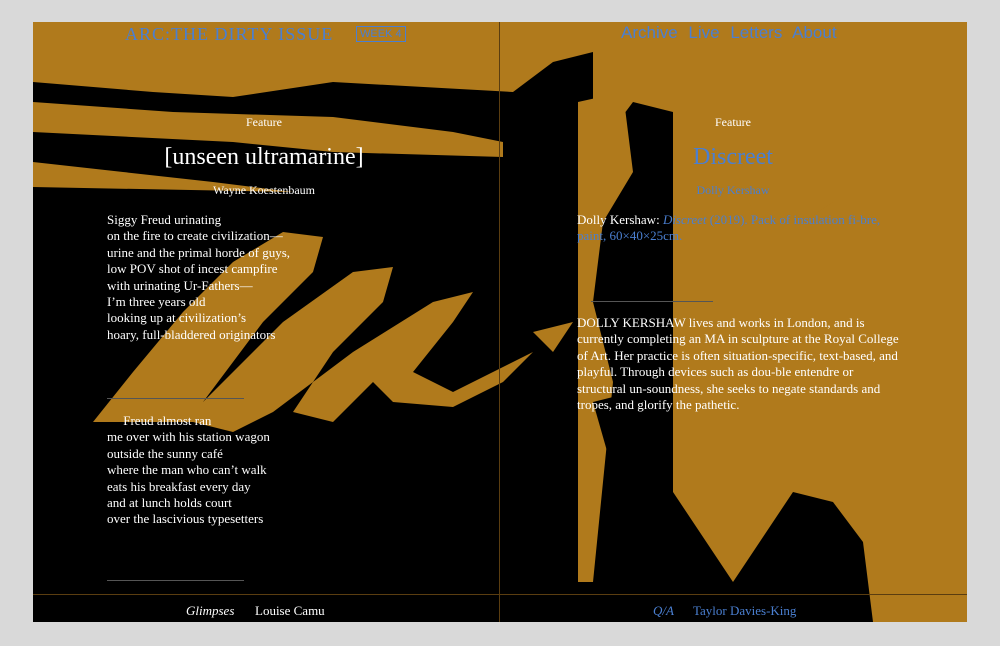 The image size is (1000, 646). What do you see at coordinates (663, 611) in the screenshot?
I see `footer-right-series: Q/A` at bounding box center [663, 611].